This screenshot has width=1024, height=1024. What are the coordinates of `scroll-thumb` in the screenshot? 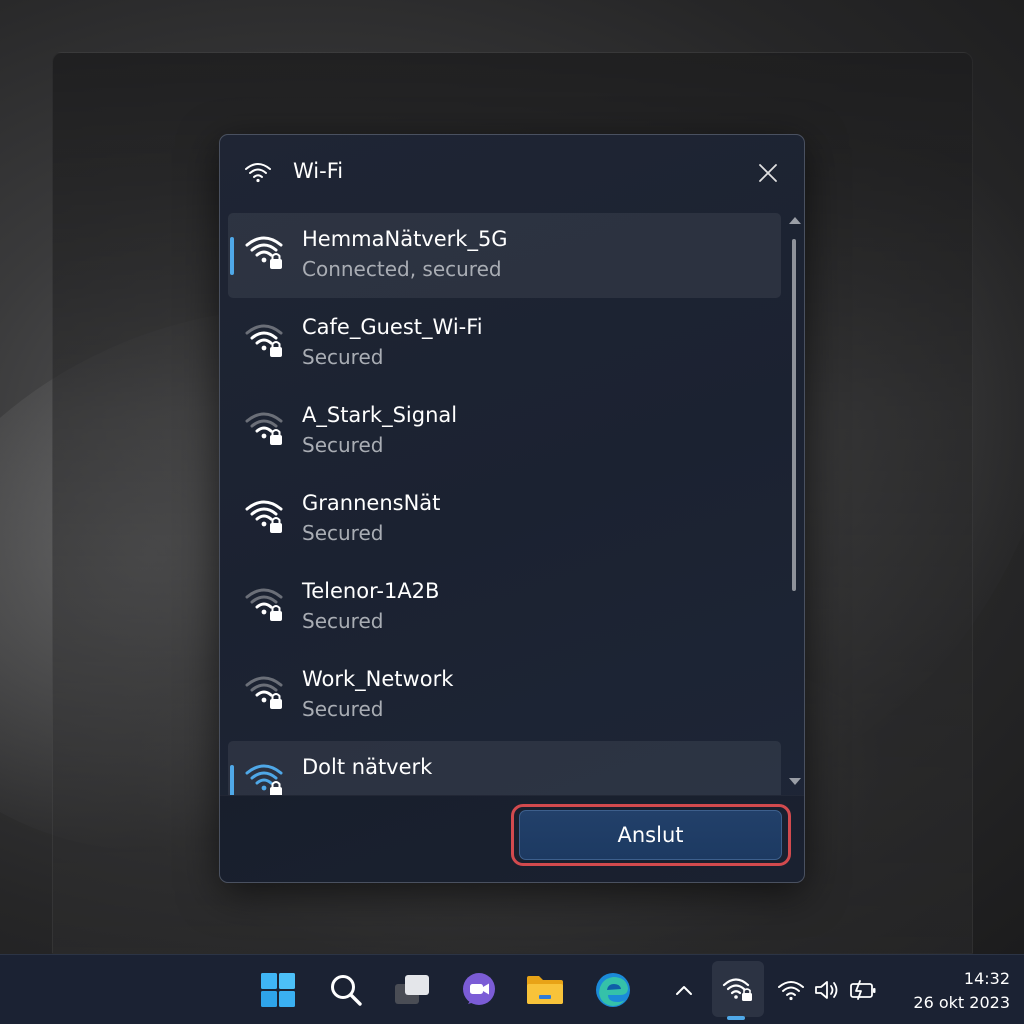 It's located at (794, 415).